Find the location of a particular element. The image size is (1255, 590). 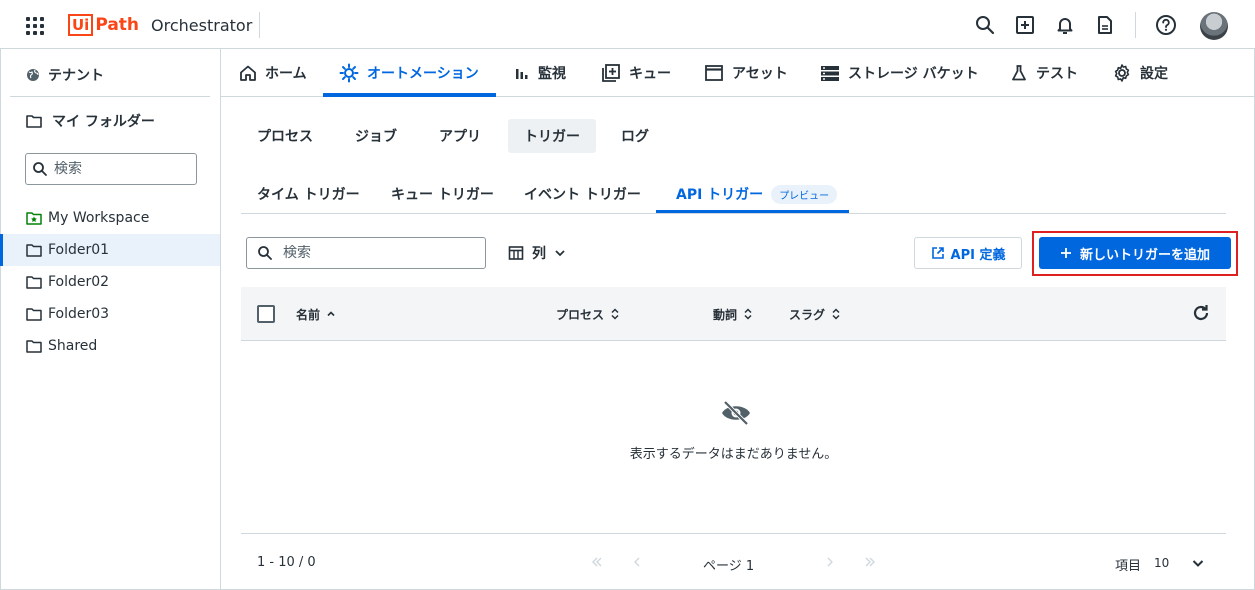

nav-label: キュー is located at coordinates (650, 74).